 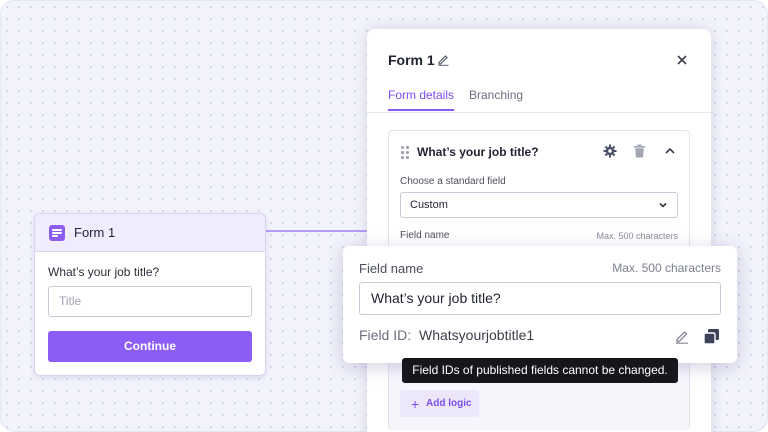 I want to click on active-tab-indicator, so click(x=421, y=110).